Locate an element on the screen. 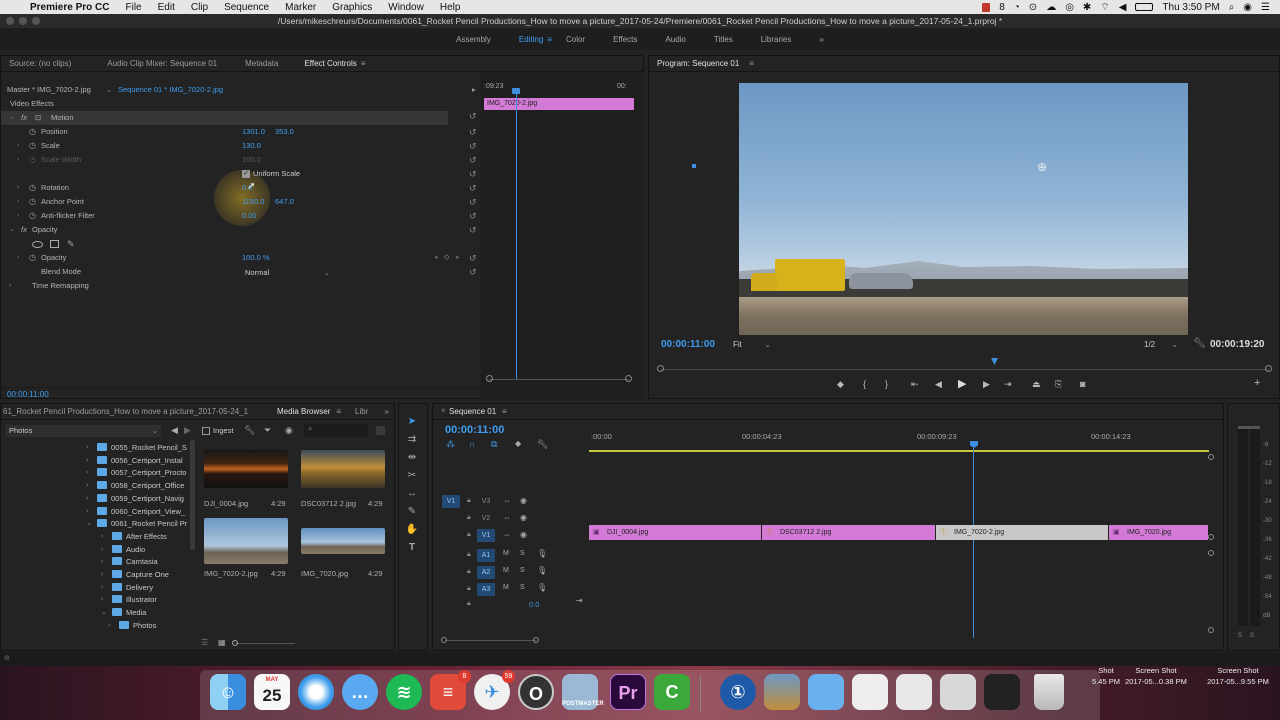  desktop-file: Screen Shot 2017-05...9.55 PM is located at coordinates (1238, 676).